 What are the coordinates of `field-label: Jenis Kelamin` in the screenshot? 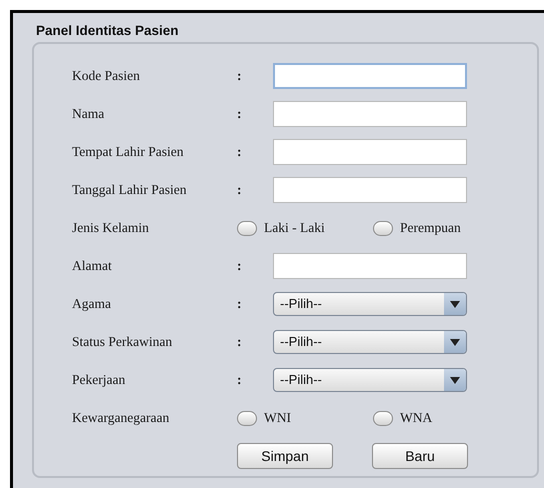 It's located at (111, 227).